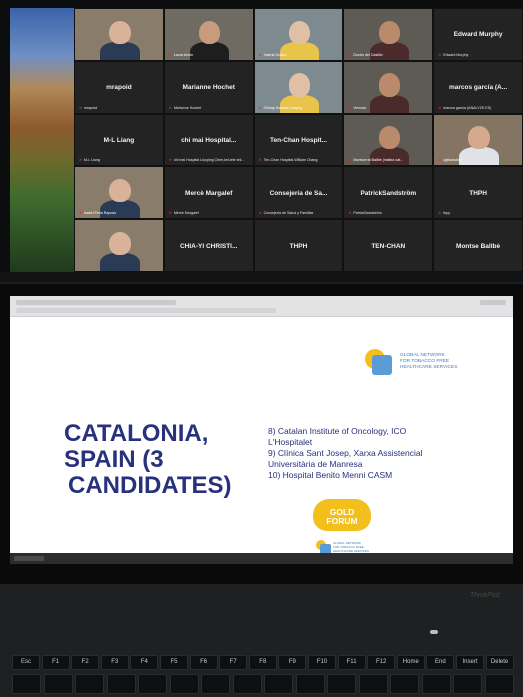  Describe the element at coordinates (470, 662) in the screenshot. I see `keyboard-key: Insert` at that location.